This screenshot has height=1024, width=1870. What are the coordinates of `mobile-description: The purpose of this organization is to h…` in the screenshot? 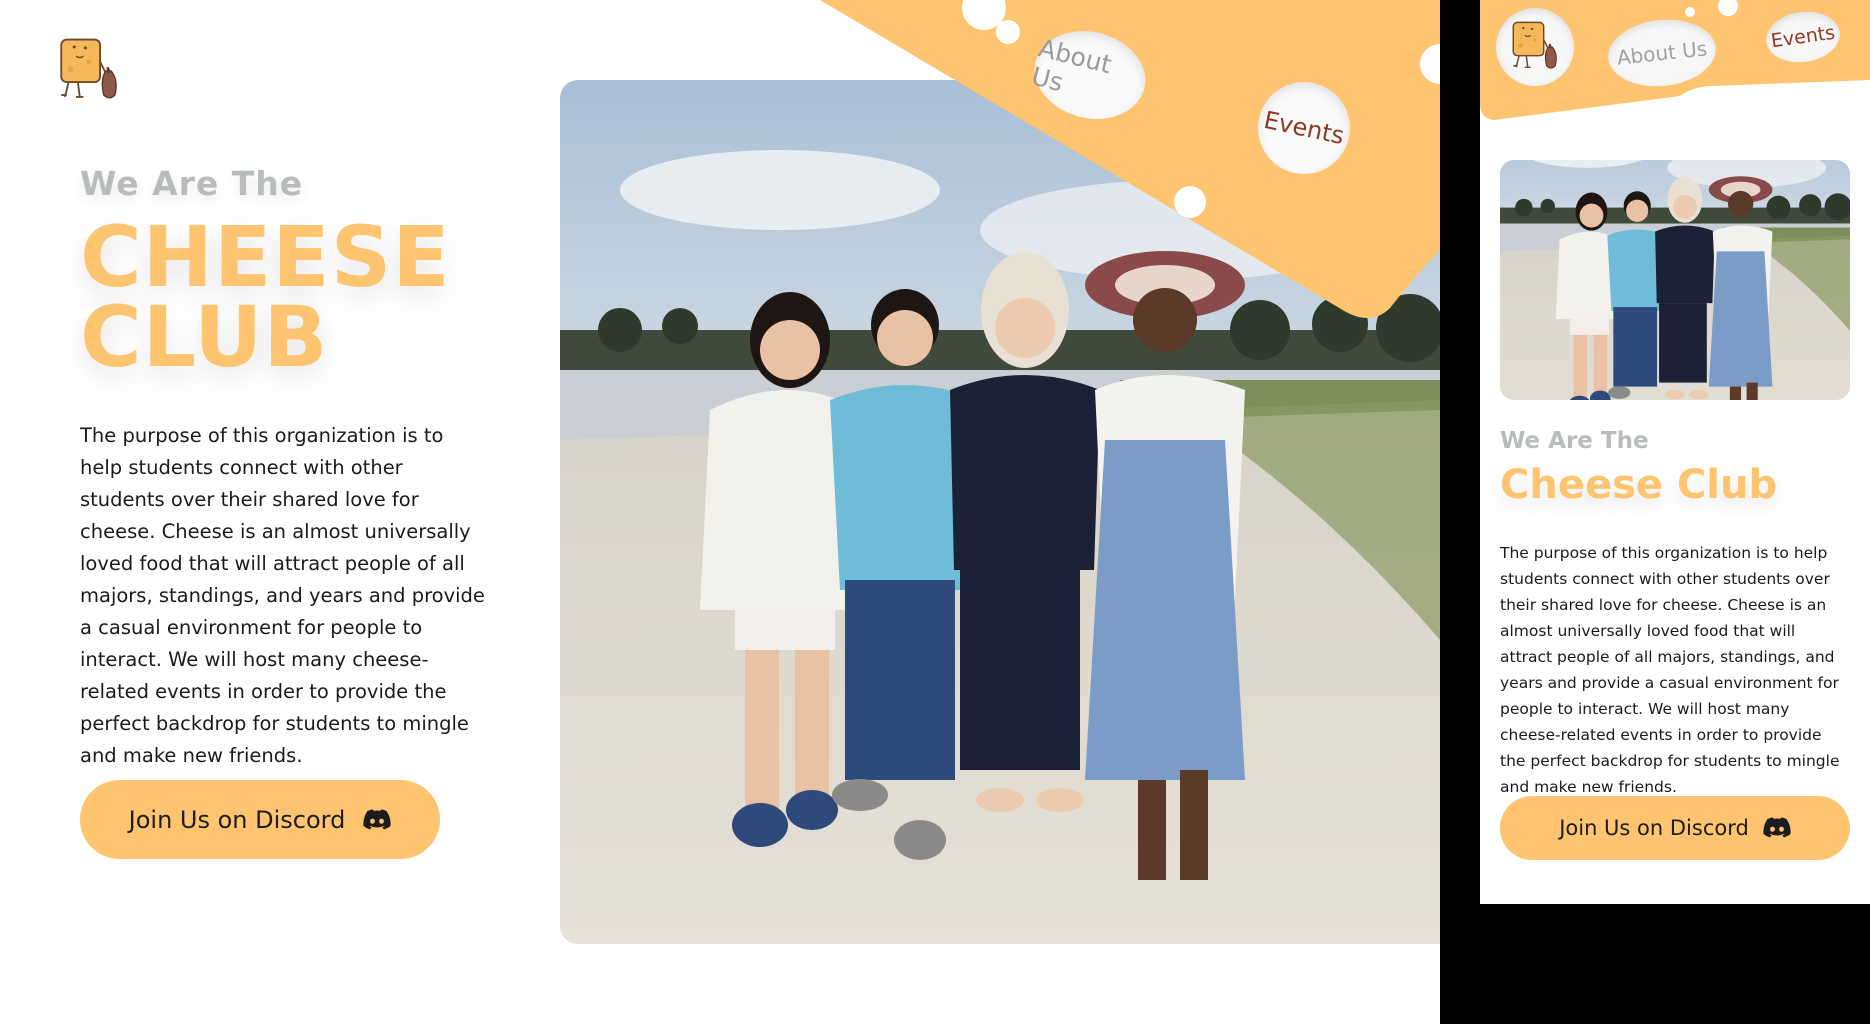 It's located at (1670, 670).